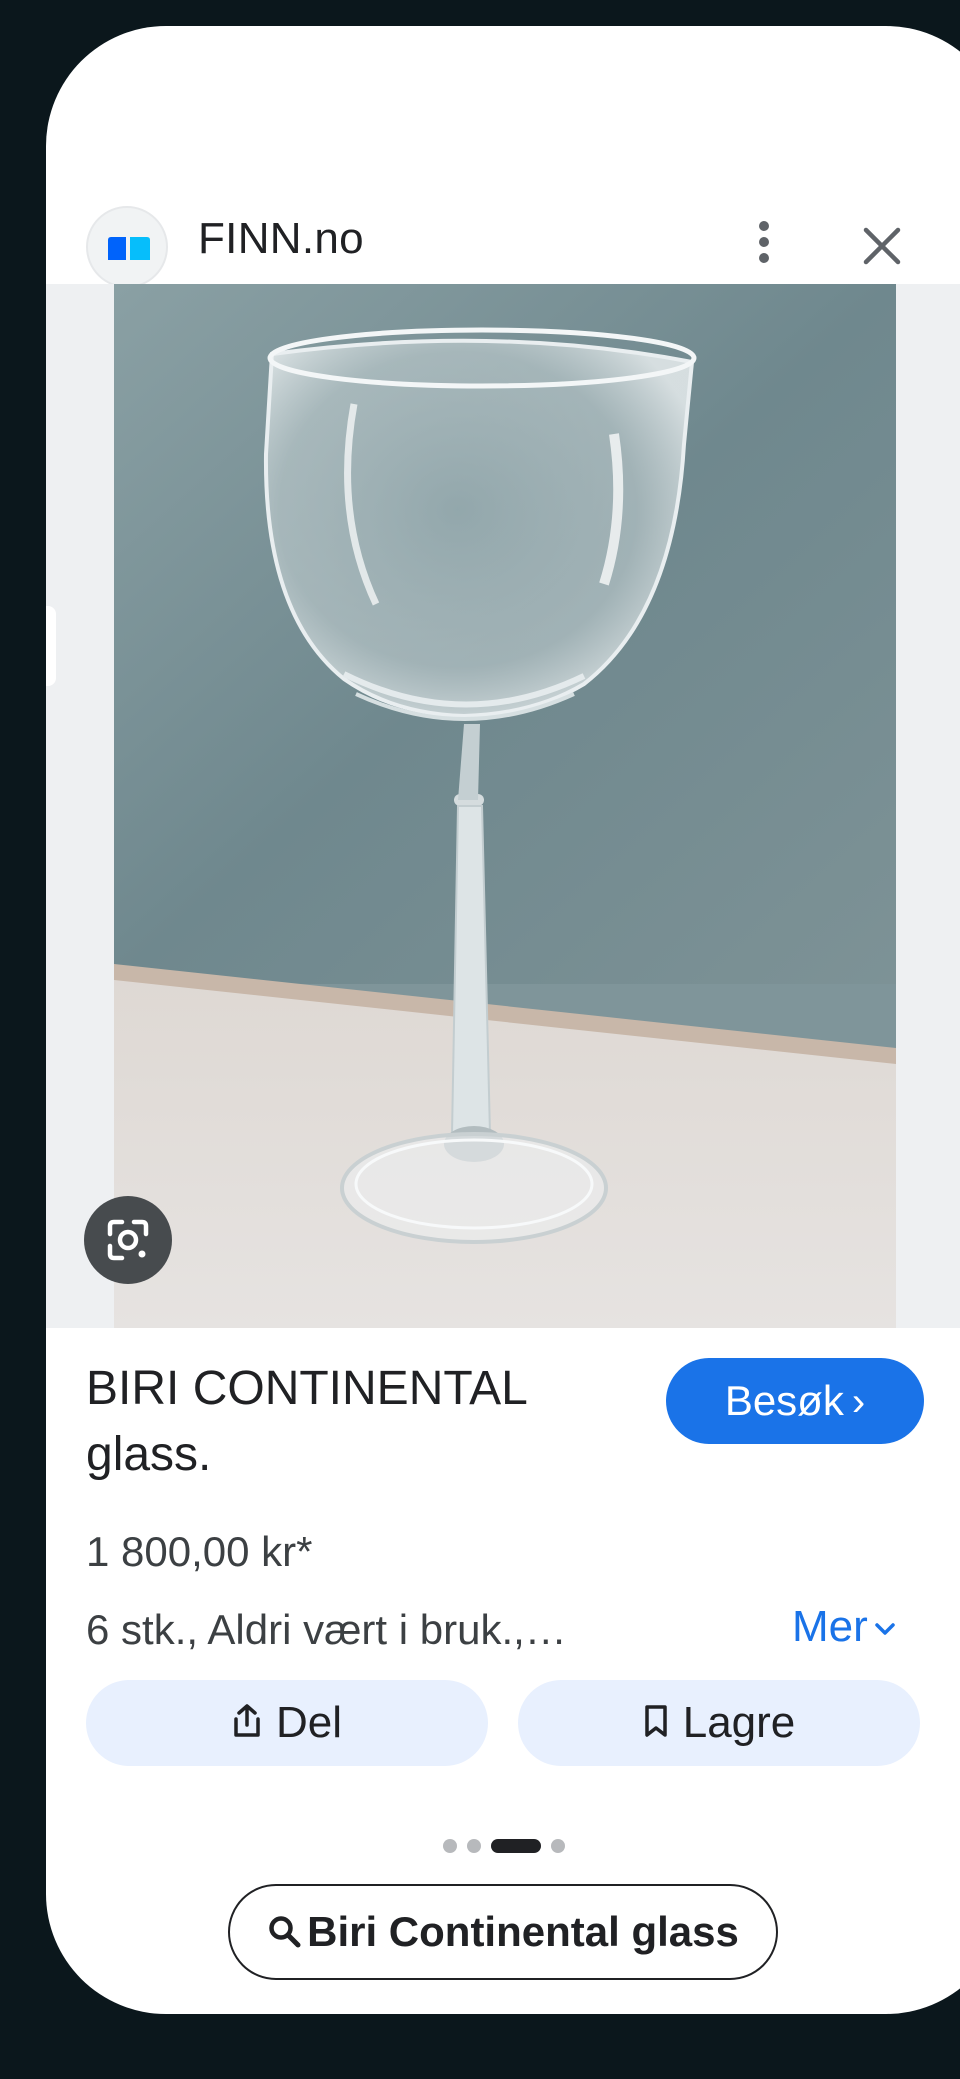  What do you see at coordinates (199, 1551) in the screenshot?
I see `listing-price: 1 800,00 kr*` at bounding box center [199, 1551].